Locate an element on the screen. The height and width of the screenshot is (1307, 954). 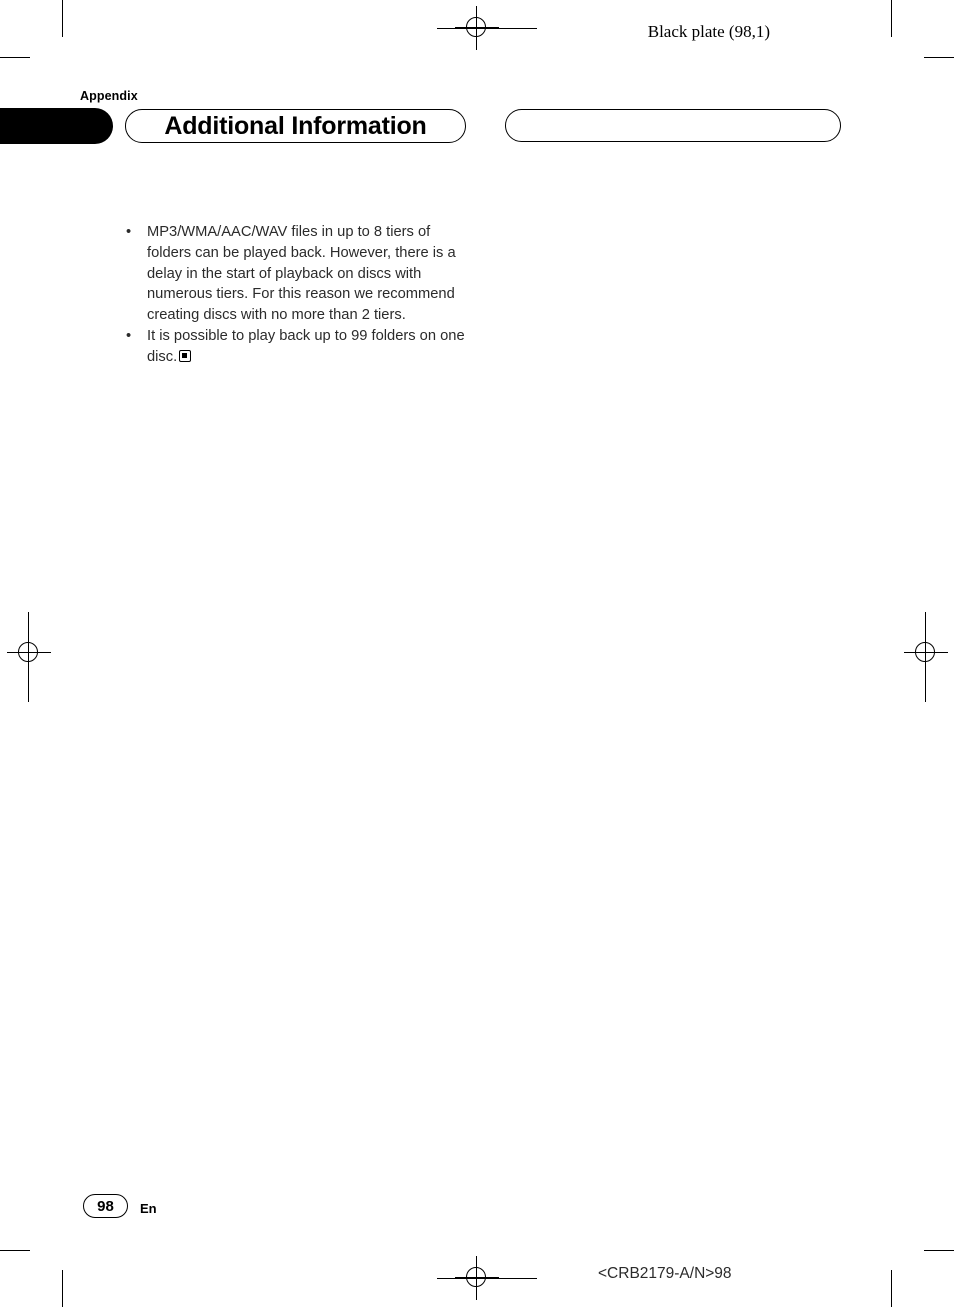
registration-mark-left is located at coordinates (29, 653).